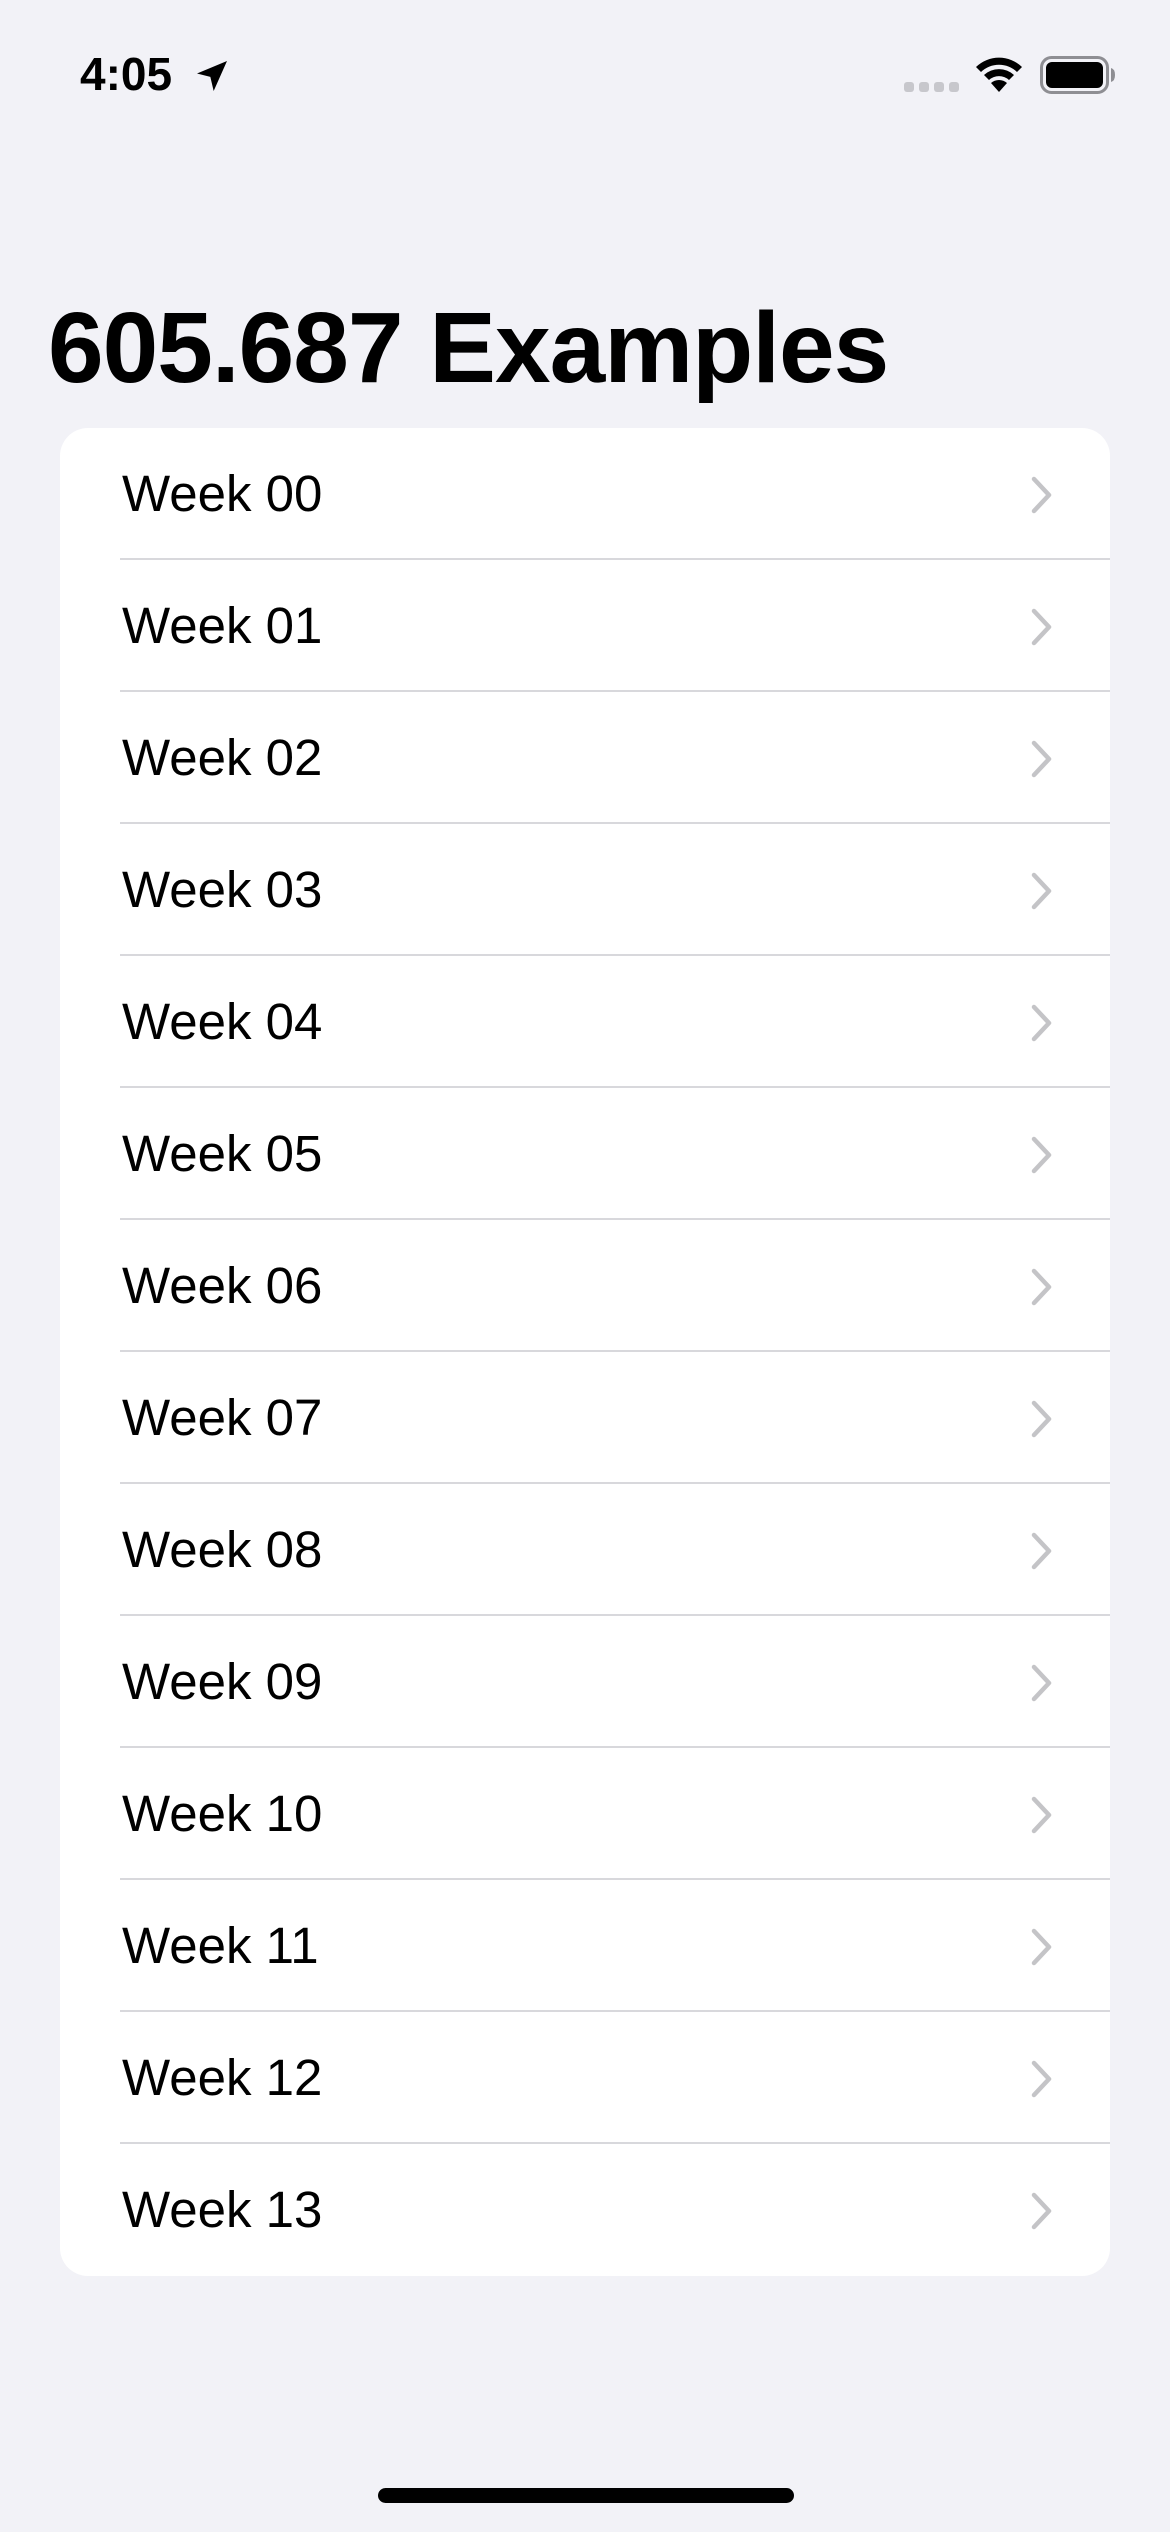 The image size is (1170, 2532). I want to click on status-bar: 4:05, so click(585, 75).